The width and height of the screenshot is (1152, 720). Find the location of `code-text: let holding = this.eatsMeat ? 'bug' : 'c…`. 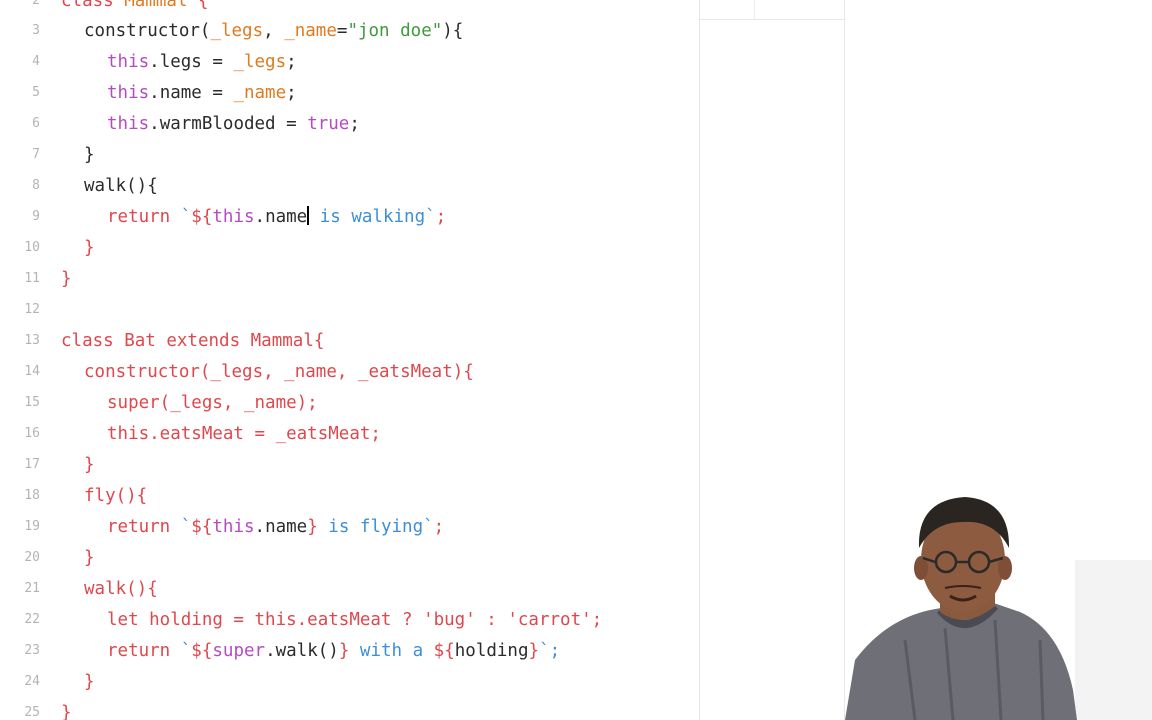

code-text: let holding = this.eatsMeat ? 'bug' : 'c… is located at coordinates (354, 620).